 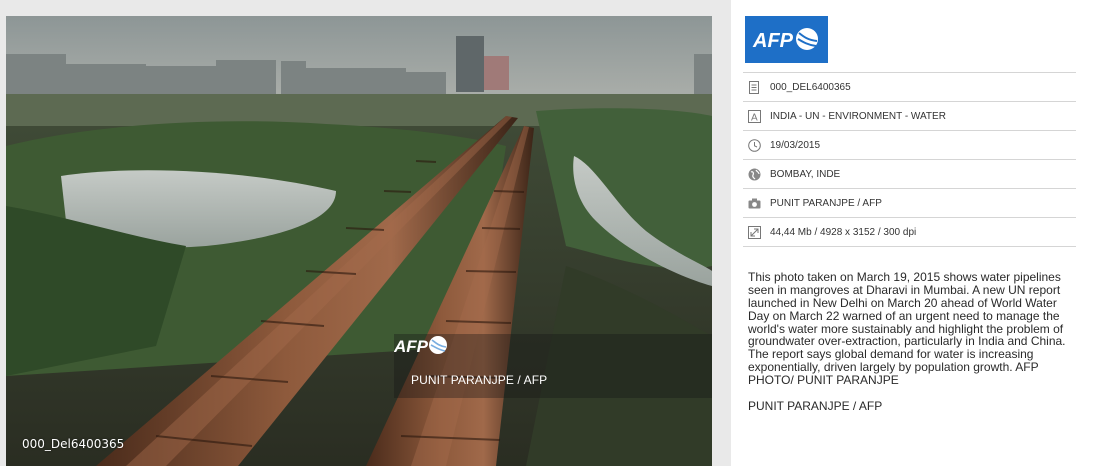 What do you see at coordinates (909, 86) in the screenshot?
I see `meta-row-id: 000_DEL6400365` at bounding box center [909, 86].